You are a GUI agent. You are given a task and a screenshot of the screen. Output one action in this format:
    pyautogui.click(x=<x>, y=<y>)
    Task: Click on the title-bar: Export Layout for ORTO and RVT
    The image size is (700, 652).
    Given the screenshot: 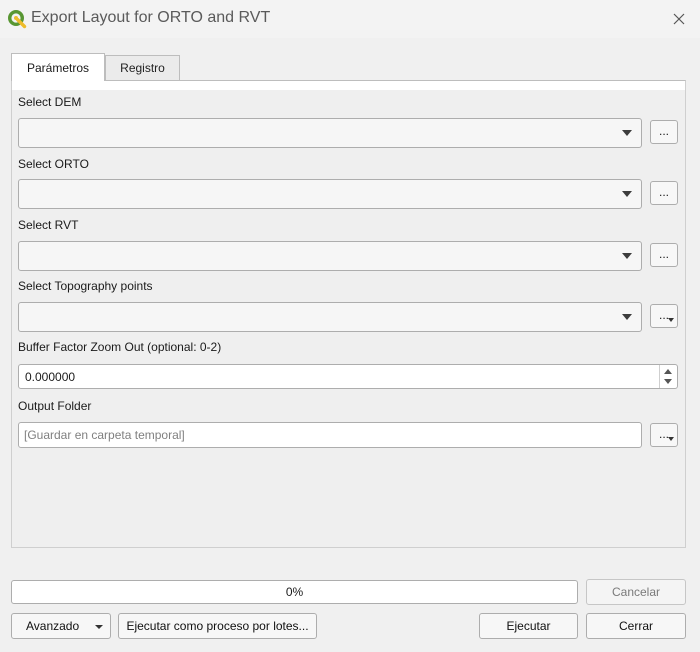 What is the action you would take?
    pyautogui.click(x=350, y=19)
    